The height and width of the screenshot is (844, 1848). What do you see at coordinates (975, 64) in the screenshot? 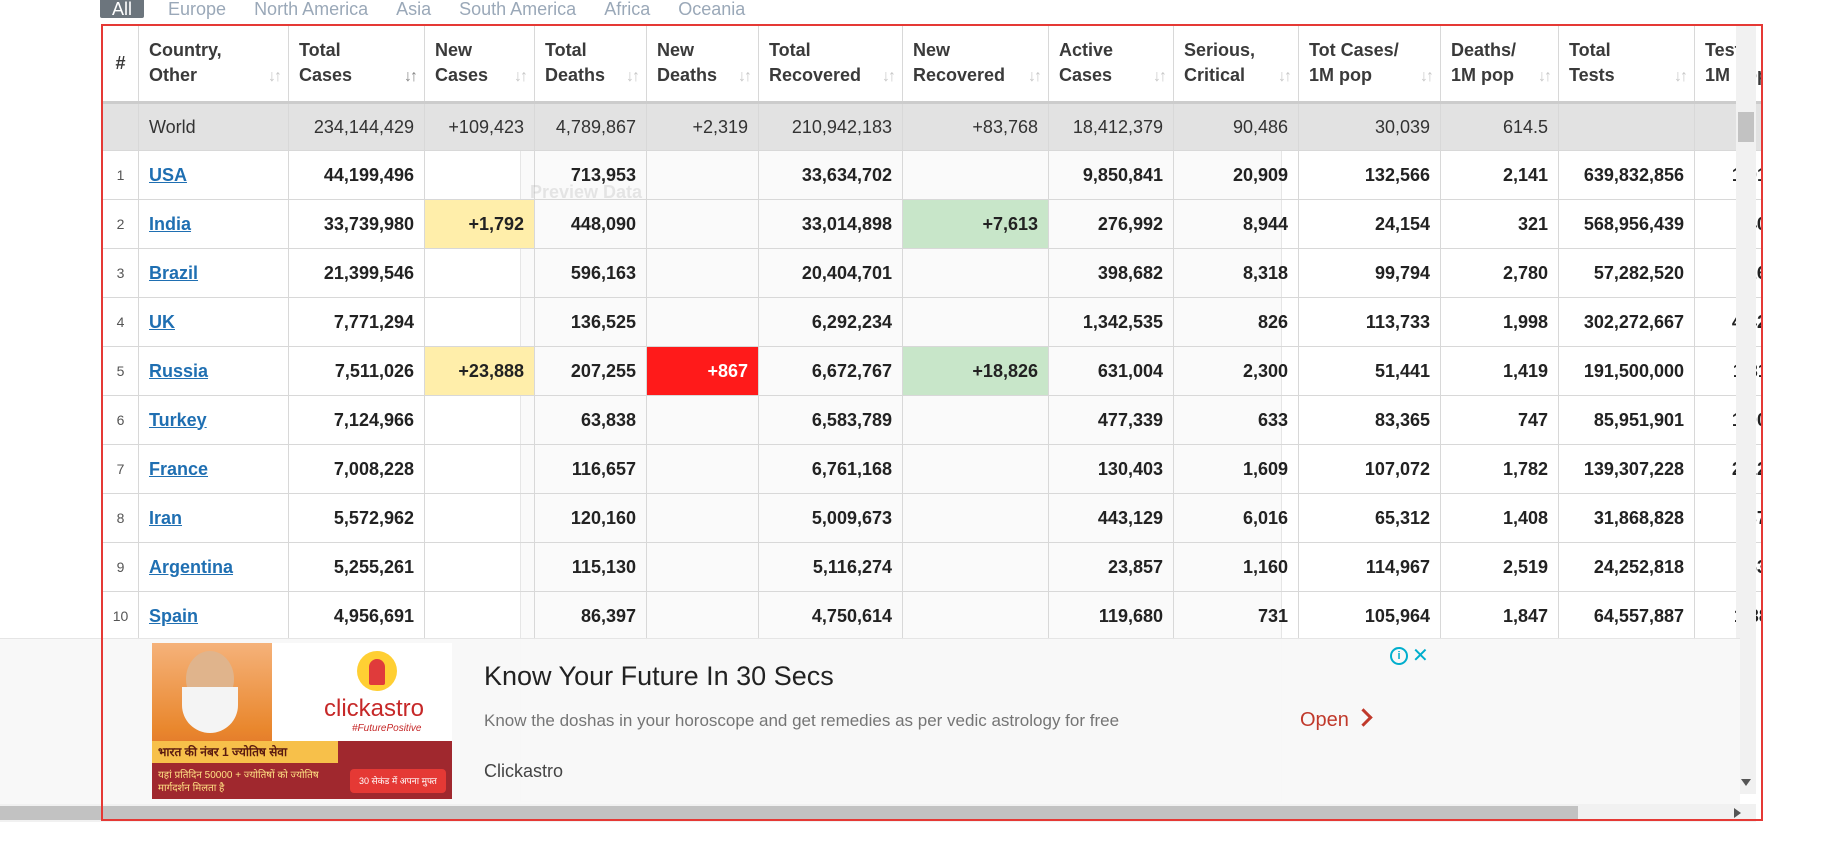
I see `column-header: New Recovered ↓↑` at bounding box center [975, 64].